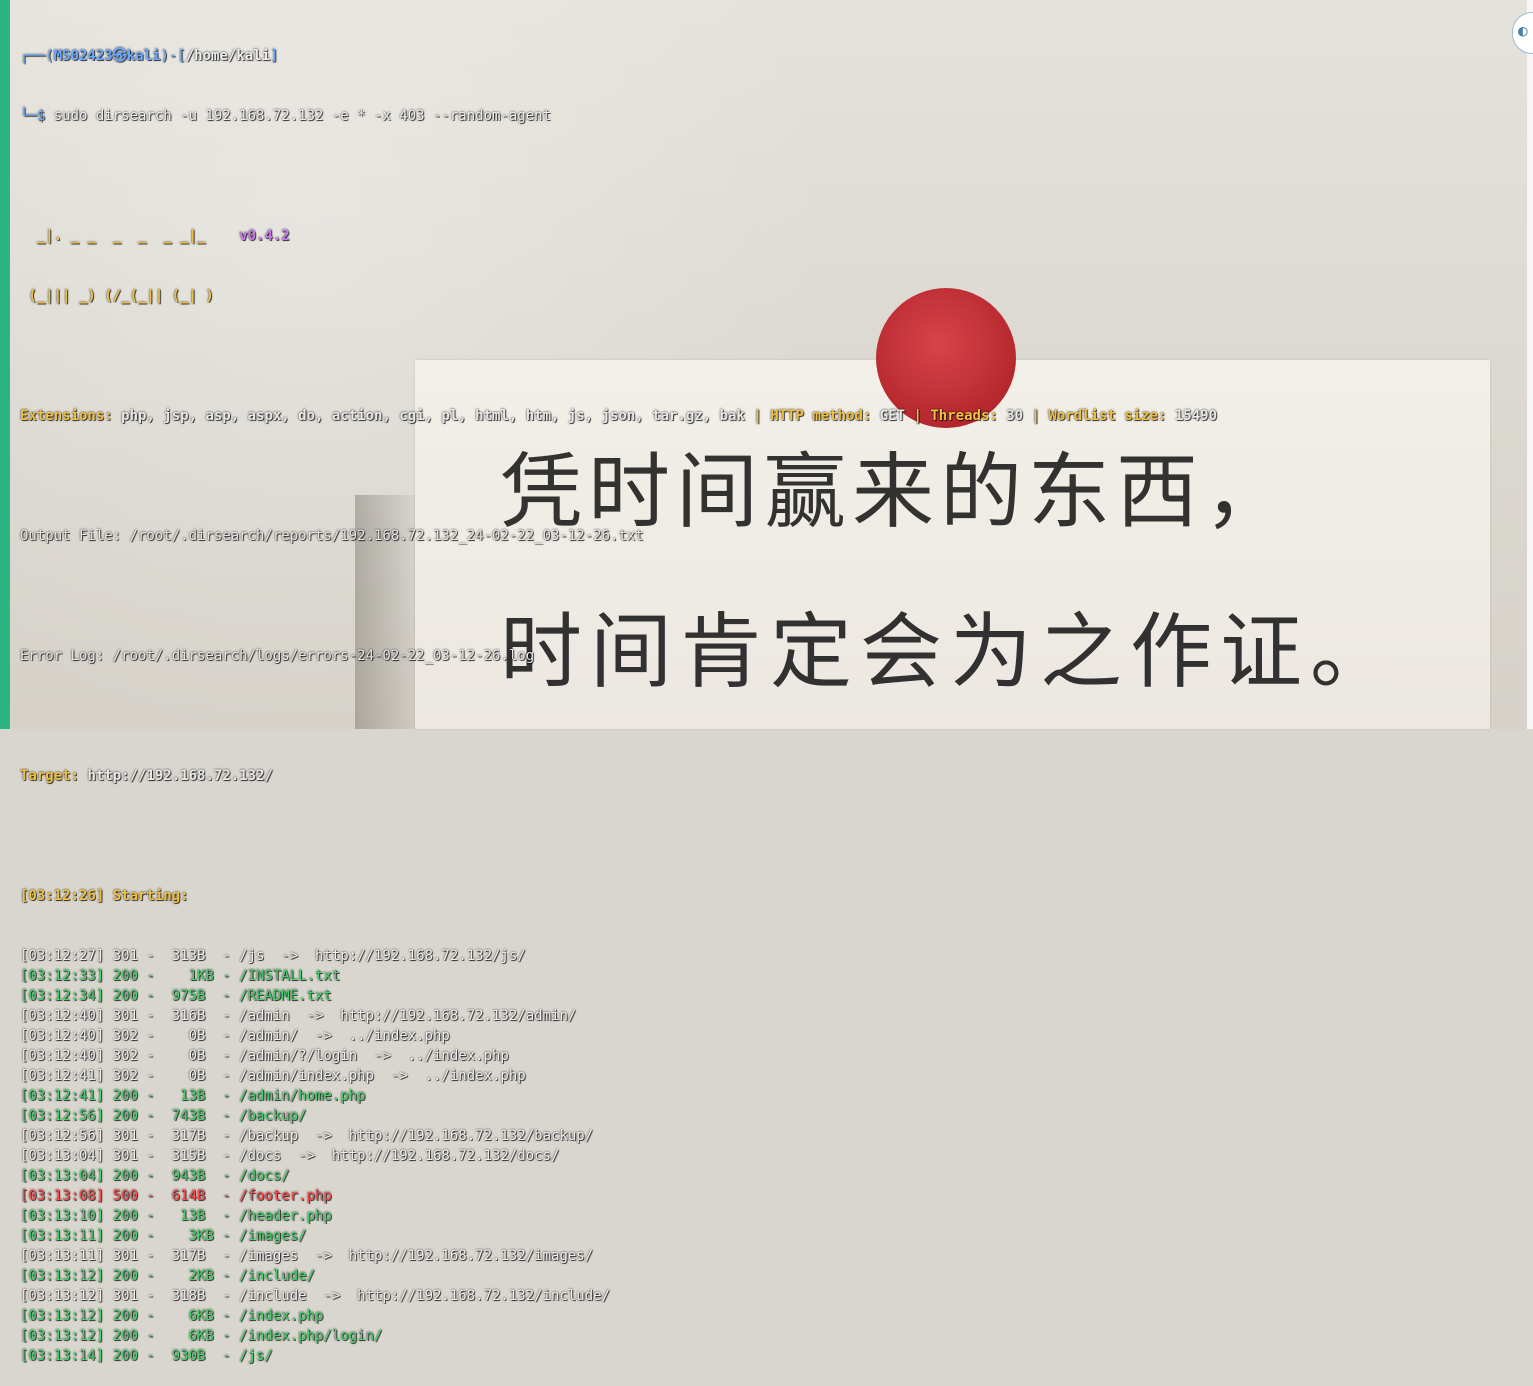  Describe the element at coordinates (1015, 416) in the screenshot. I see `threads-value: 30` at that location.